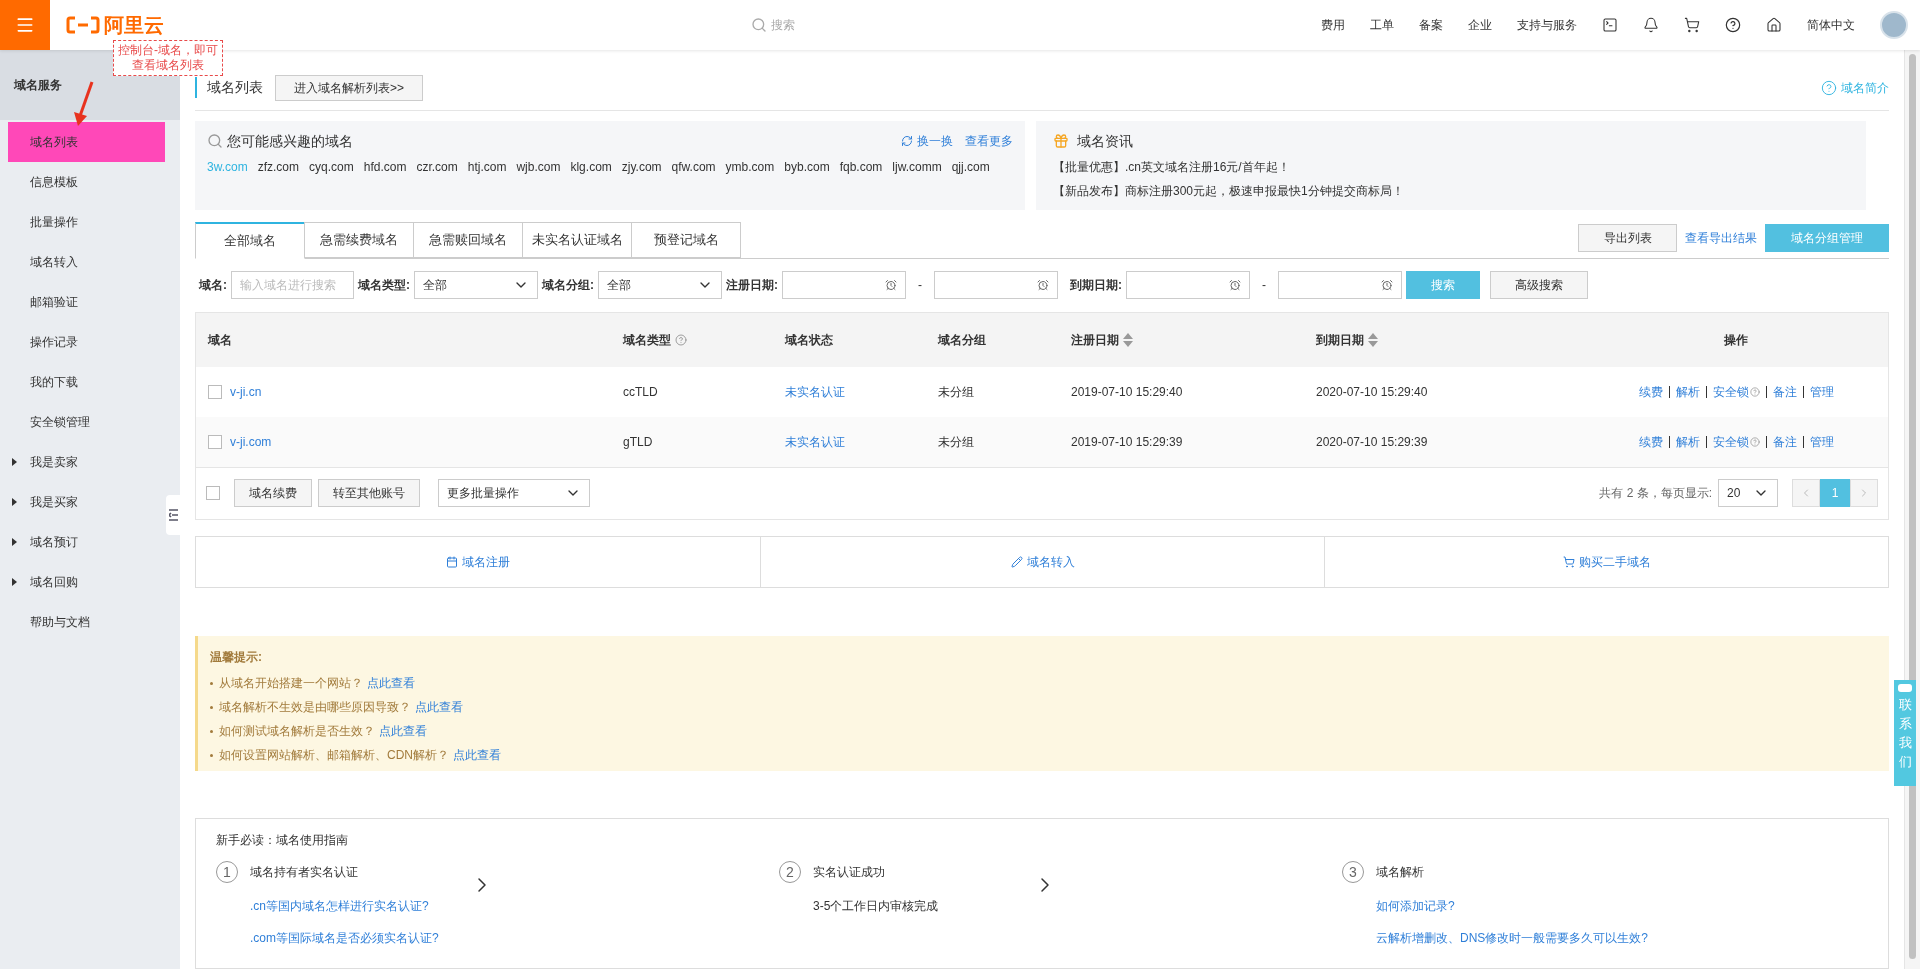 The width and height of the screenshot is (1920, 969). What do you see at coordinates (1480, 25) in the screenshot?
I see `nav-link: 企业` at bounding box center [1480, 25].